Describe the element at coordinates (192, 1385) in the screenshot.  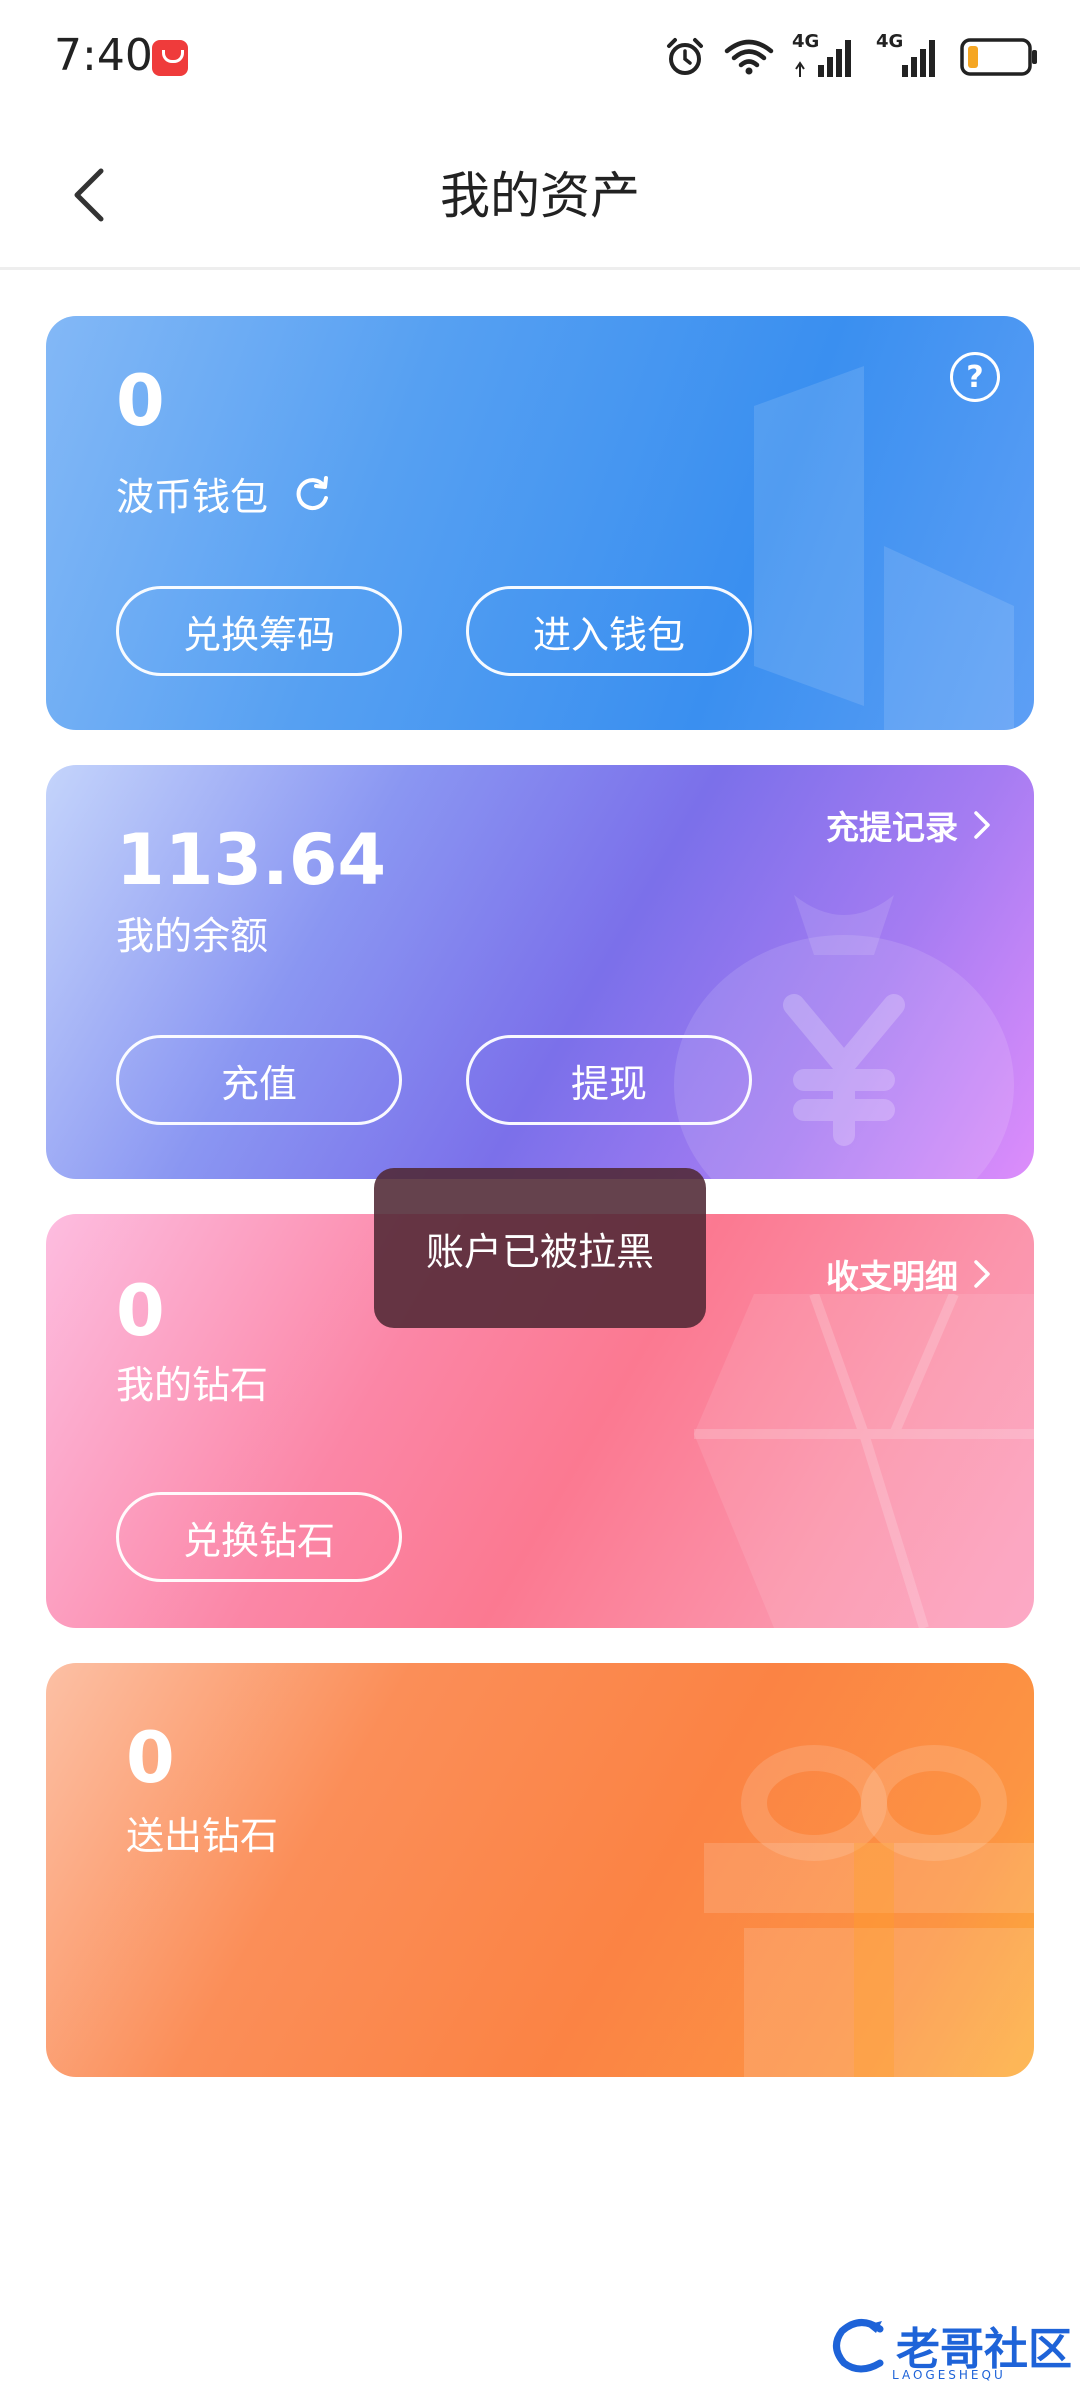
I see `diamond-label: 我的钻石` at that location.